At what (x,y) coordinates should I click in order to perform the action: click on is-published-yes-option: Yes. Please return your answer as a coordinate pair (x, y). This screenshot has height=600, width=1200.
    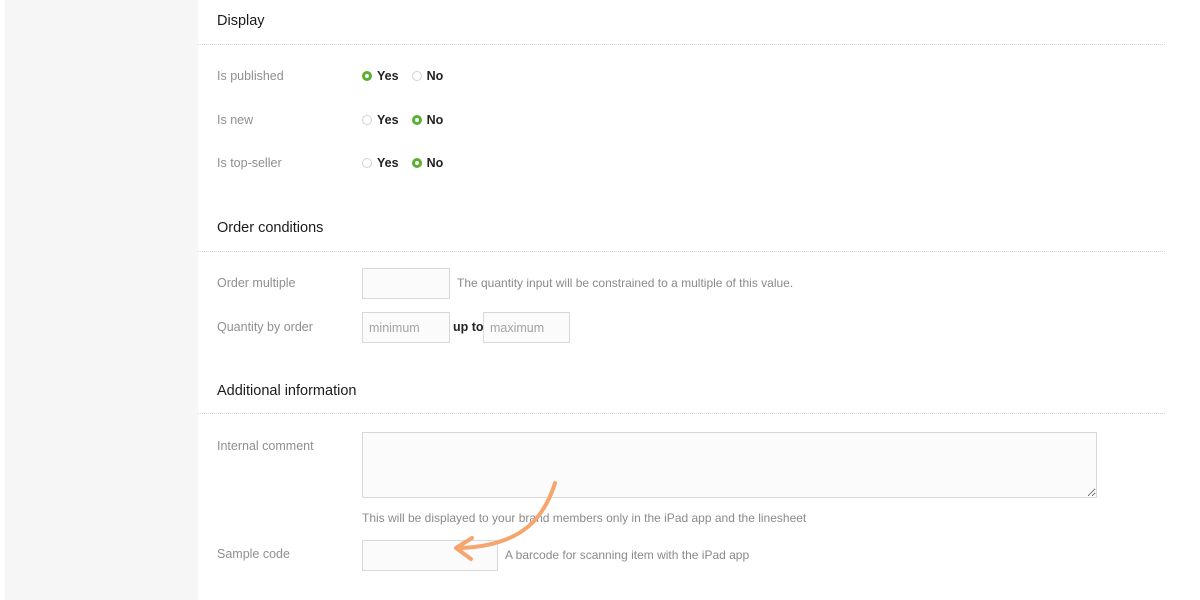
    Looking at the image, I should click on (380, 76).